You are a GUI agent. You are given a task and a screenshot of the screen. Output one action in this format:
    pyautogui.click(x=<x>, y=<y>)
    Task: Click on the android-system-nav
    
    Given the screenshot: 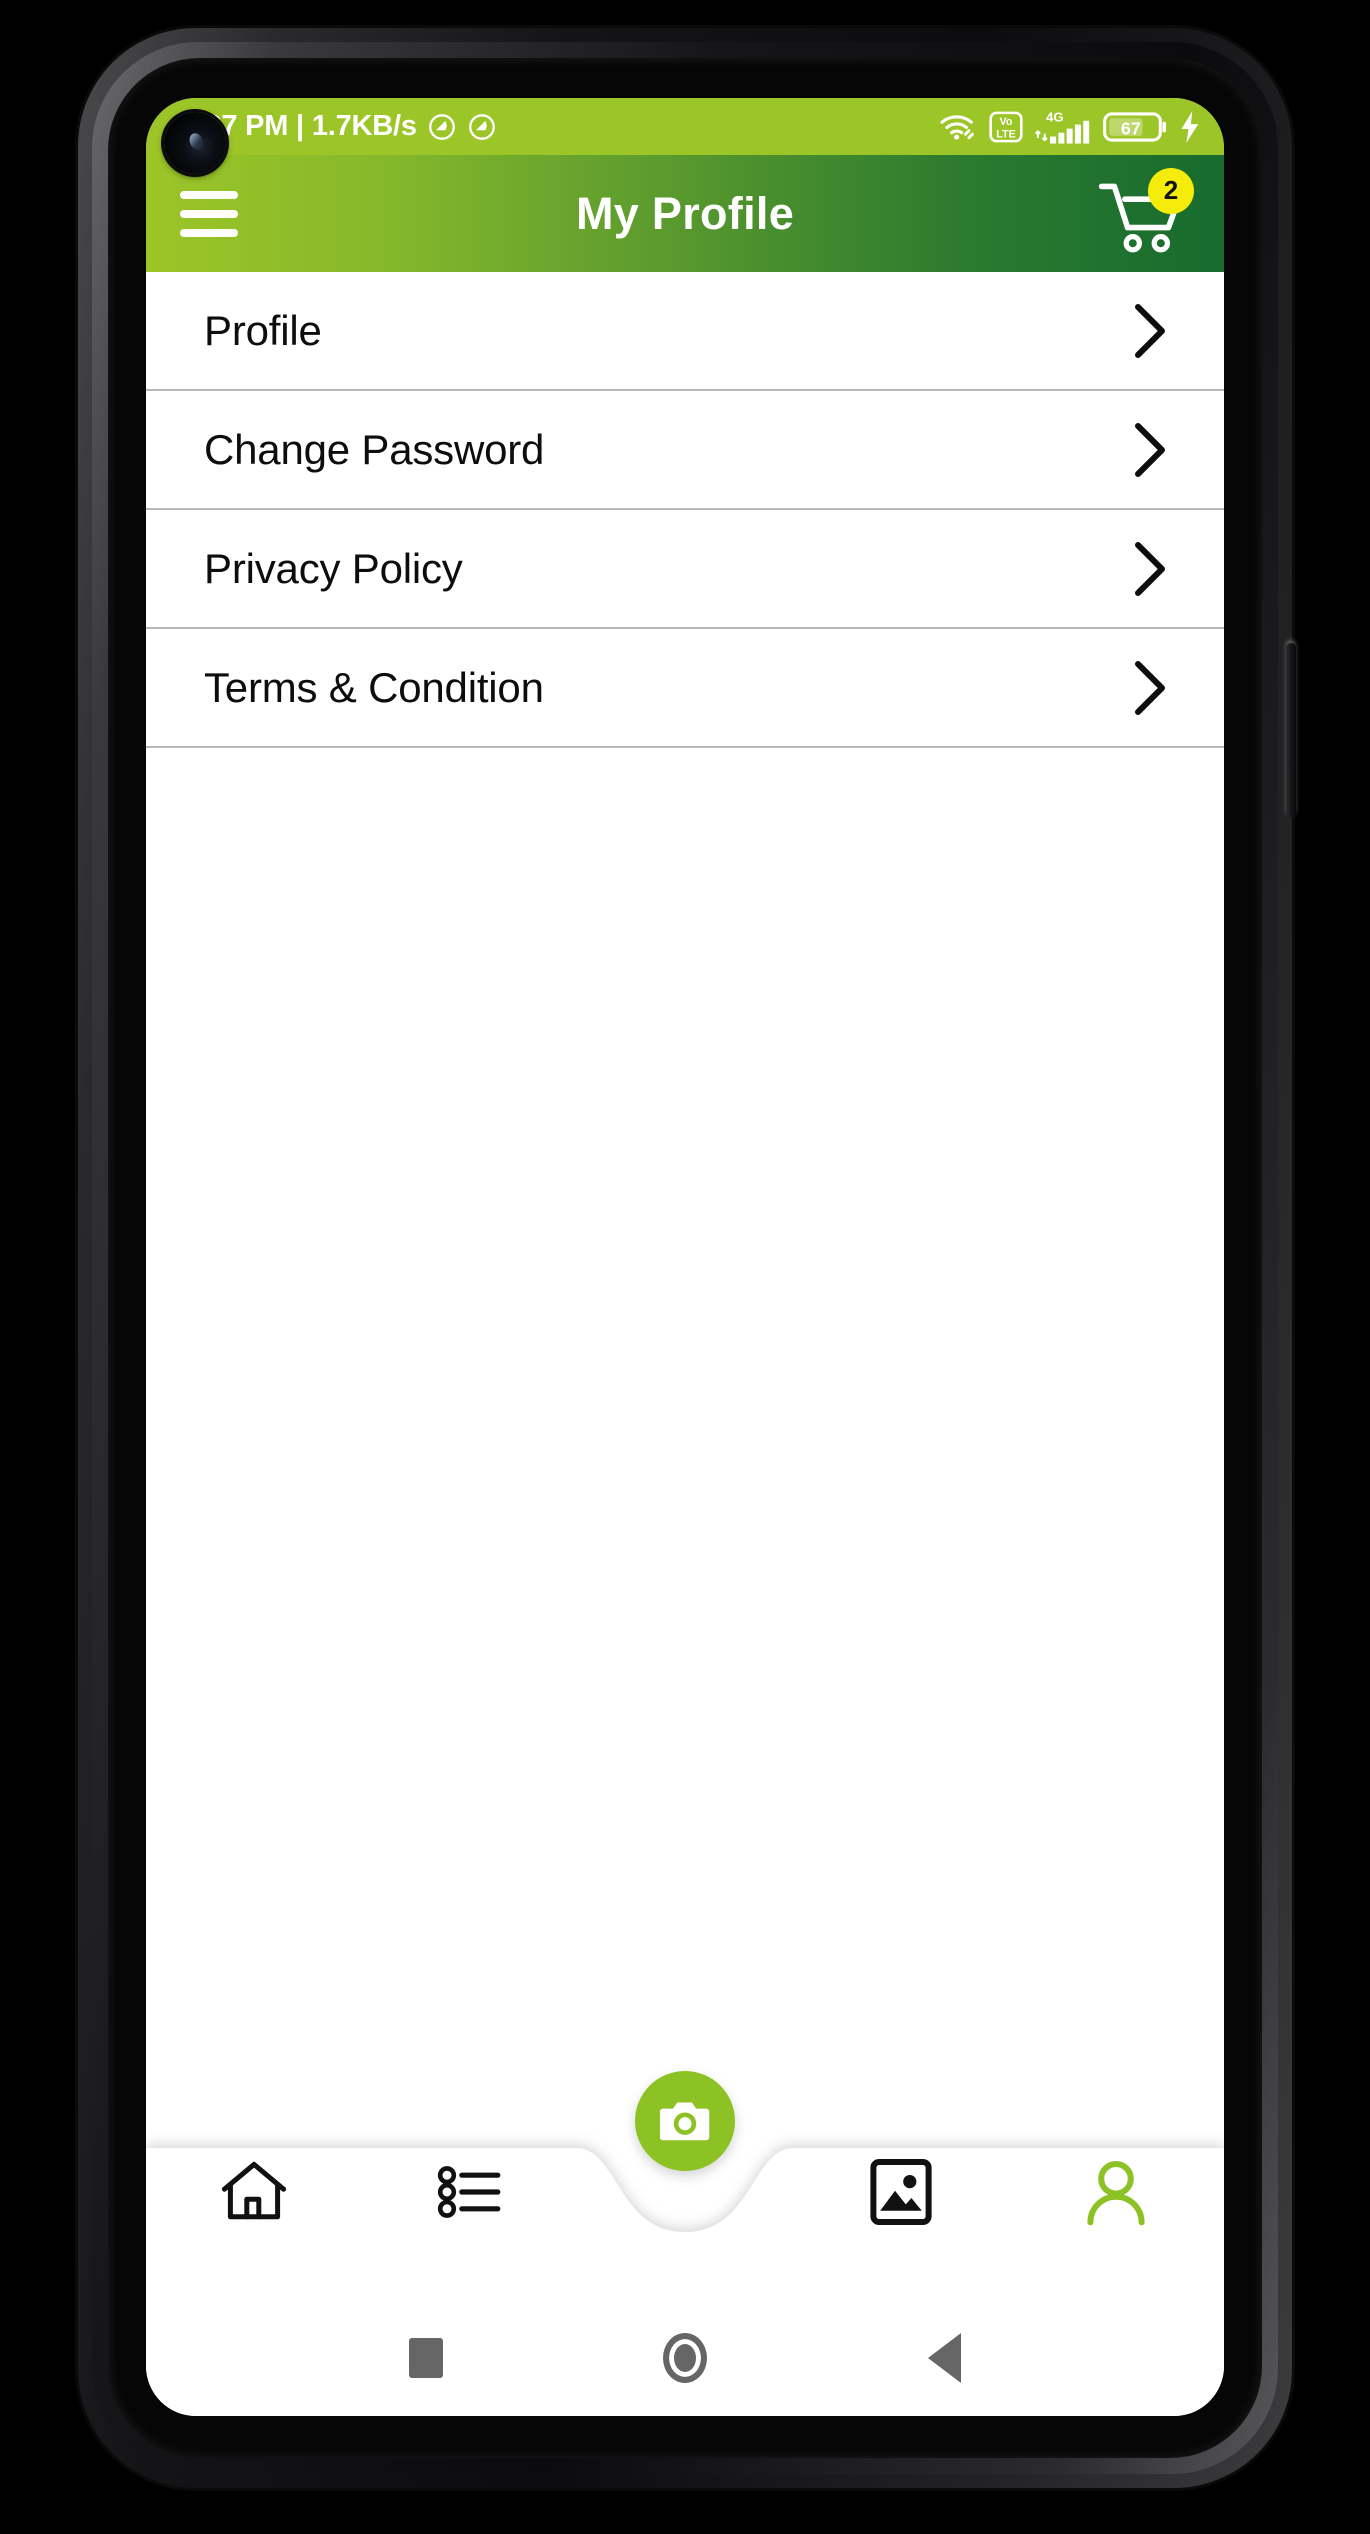 What is the action you would take?
    pyautogui.click(x=685, y=2358)
    